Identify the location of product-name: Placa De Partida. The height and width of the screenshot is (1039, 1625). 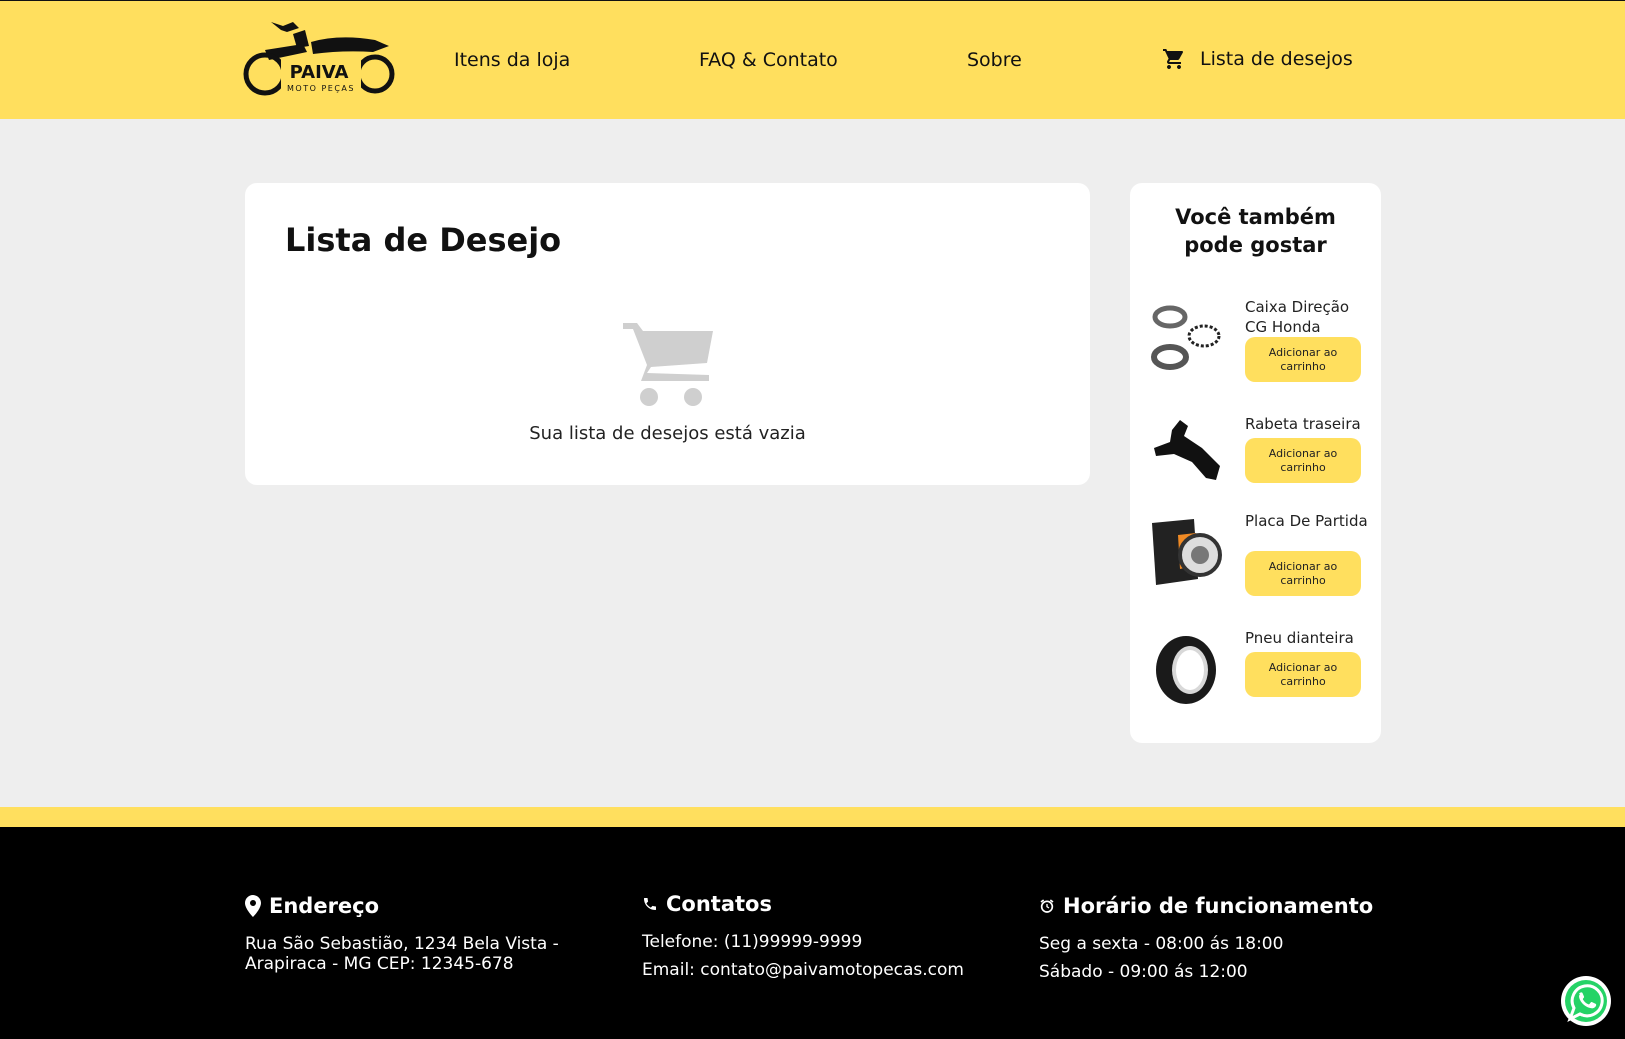
(1307, 521).